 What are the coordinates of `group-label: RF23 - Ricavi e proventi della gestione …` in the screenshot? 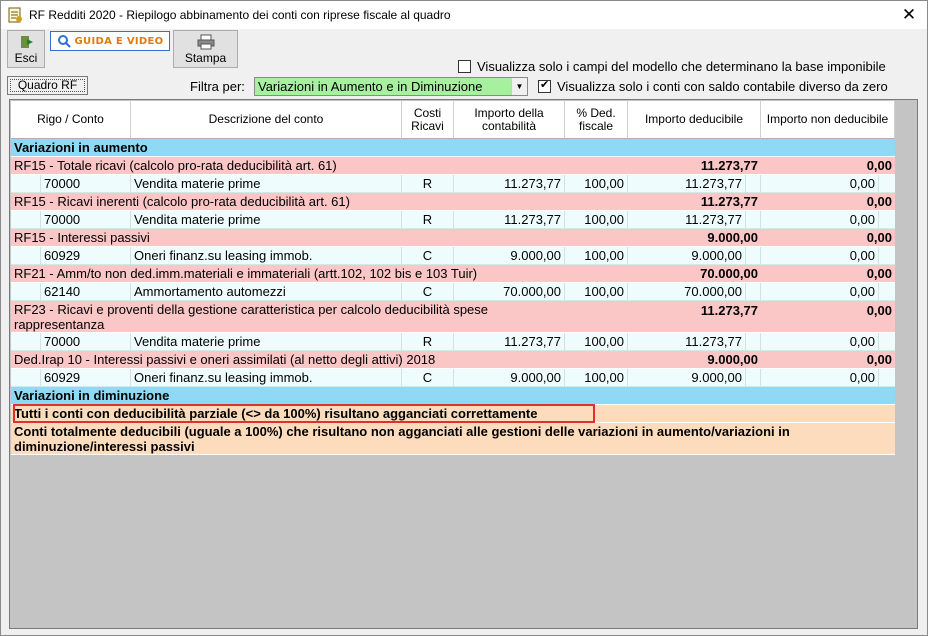 It's located at (319, 316).